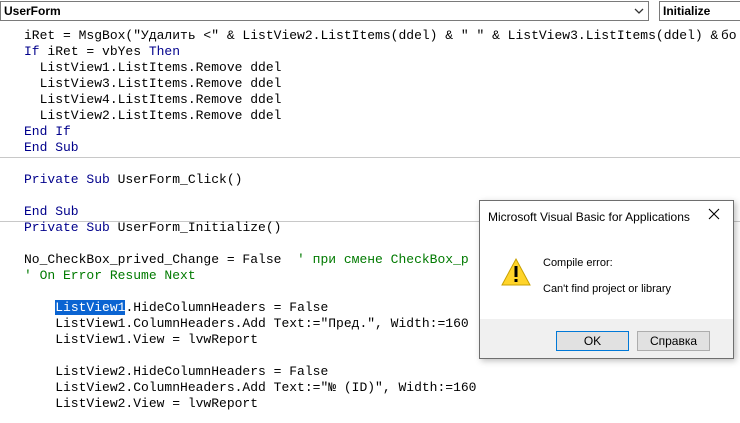  I want to click on code-text: .HideColumnHeaders = False, so click(227, 307).